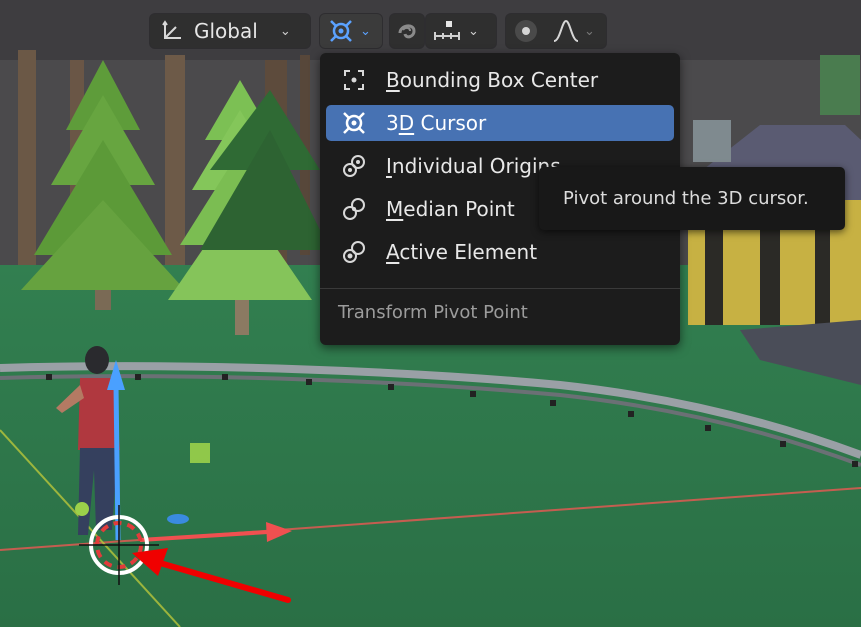  I want to click on pivot-point-dropdown: ⌄, so click(351, 31).